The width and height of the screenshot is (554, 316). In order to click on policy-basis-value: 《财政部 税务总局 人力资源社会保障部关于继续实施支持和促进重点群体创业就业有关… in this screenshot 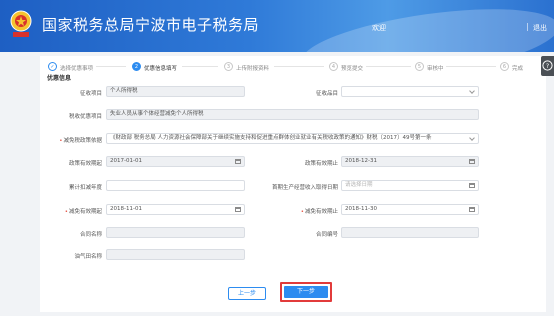, I will do `click(271, 138)`.